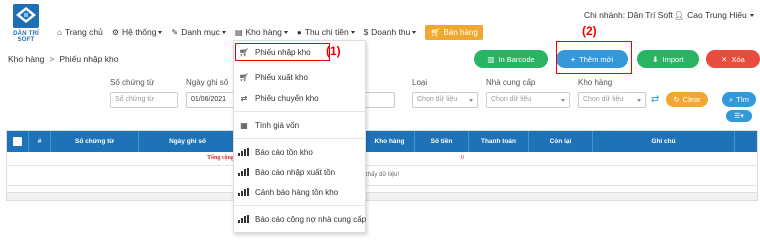 The height and width of the screenshot is (249, 760). I want to click on swap-icon: ⇄, so click(655, 99).